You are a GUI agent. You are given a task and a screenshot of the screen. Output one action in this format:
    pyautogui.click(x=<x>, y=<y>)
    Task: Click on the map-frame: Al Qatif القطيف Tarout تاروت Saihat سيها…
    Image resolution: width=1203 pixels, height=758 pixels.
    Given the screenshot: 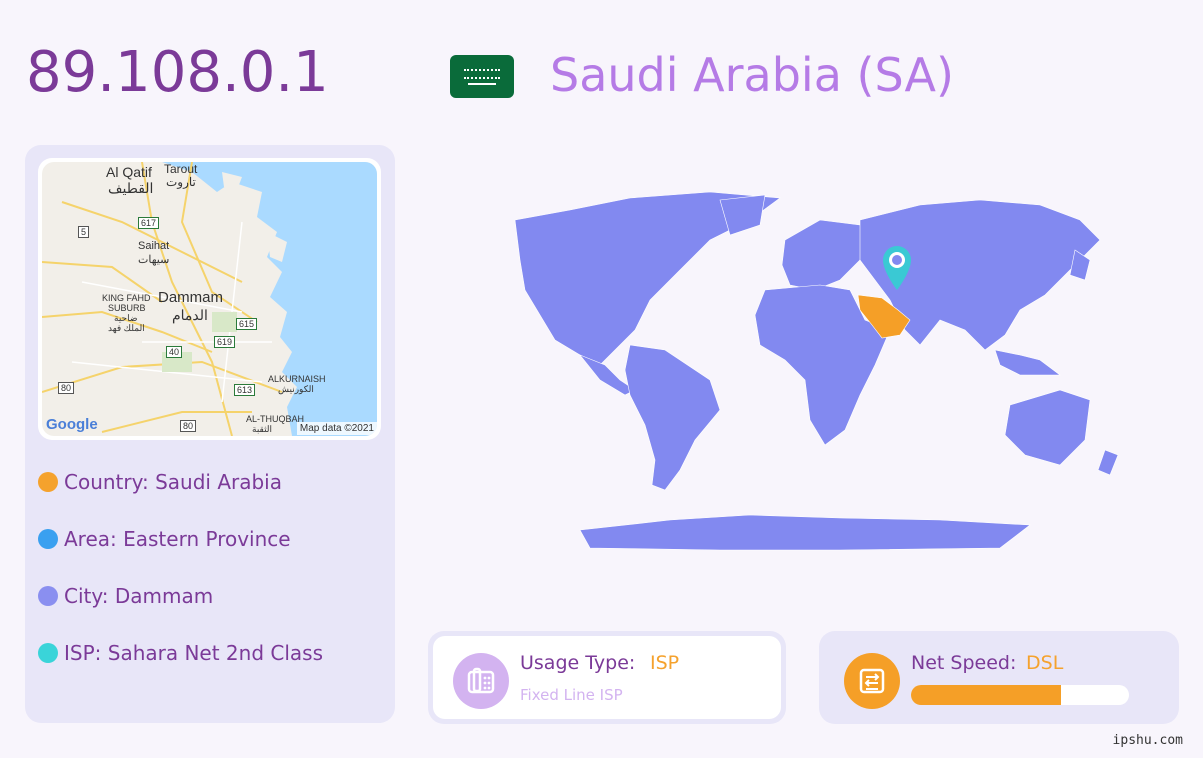 What is the action you would take?
    pyautogui.click(x=209, y=299)
    